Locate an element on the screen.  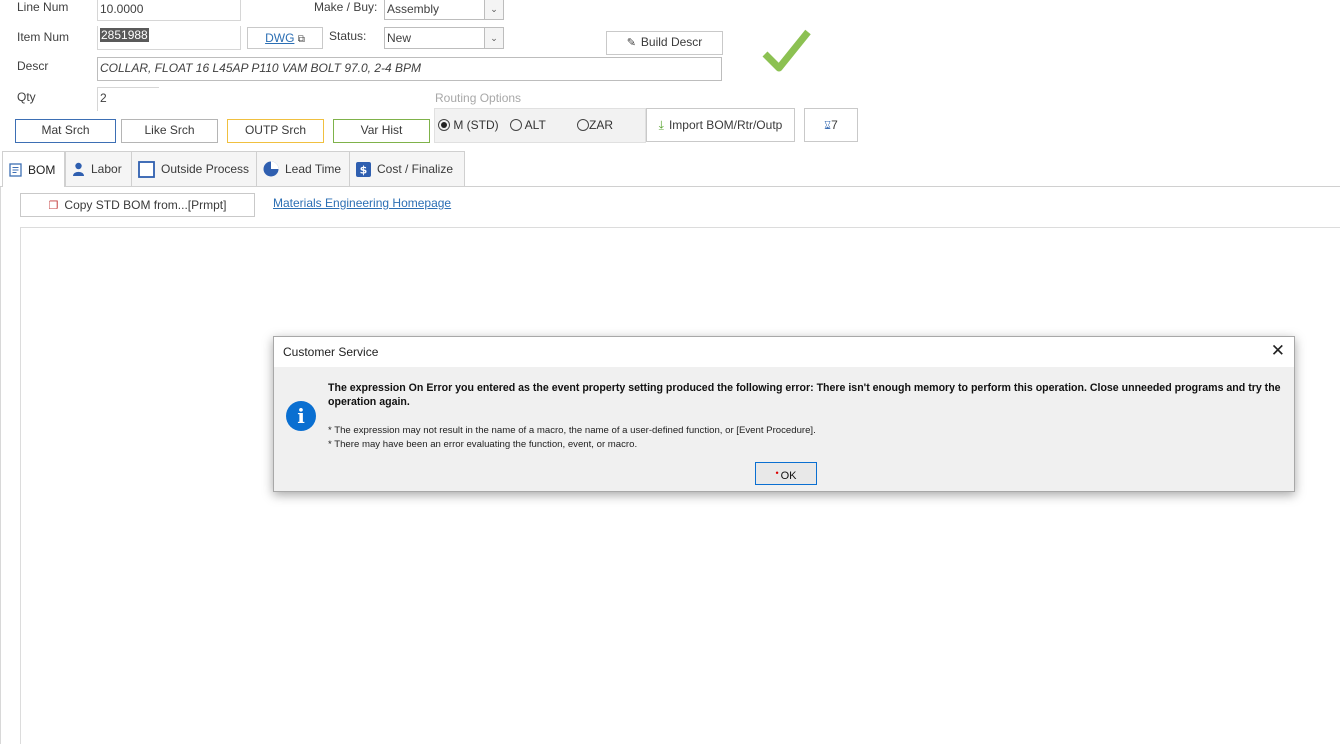
line-num-label: Line Num is located at coordinates (43, 7).